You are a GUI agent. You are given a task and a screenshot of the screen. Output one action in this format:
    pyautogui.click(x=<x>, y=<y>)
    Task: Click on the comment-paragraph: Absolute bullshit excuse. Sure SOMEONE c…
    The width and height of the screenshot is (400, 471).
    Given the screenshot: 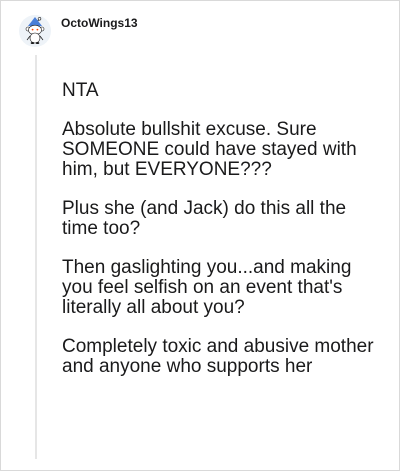 What is the action you would take?
    pyautogui.click(x=209, y=149)
    